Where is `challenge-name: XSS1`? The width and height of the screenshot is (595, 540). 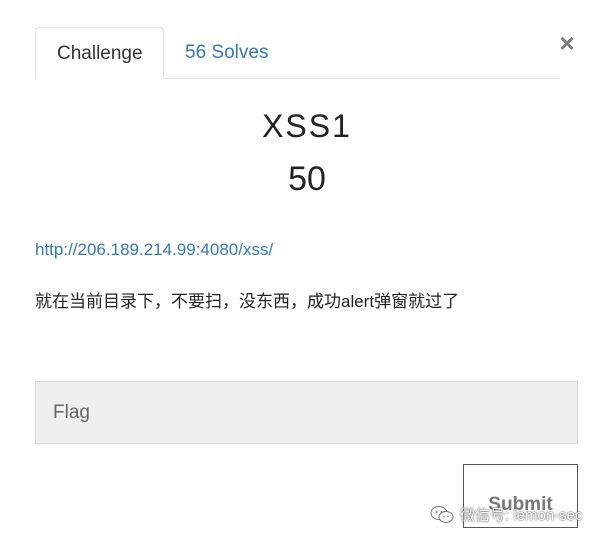
challenge-name: XSS1 is located at coordinates (307, 126).